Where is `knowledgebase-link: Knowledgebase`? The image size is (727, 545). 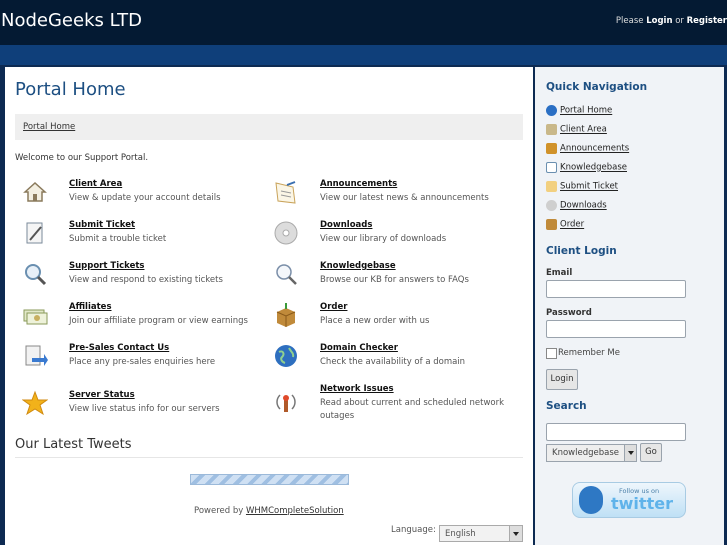 knowledgebase-link: Knowledgebase is located at coordinates (358, 266).